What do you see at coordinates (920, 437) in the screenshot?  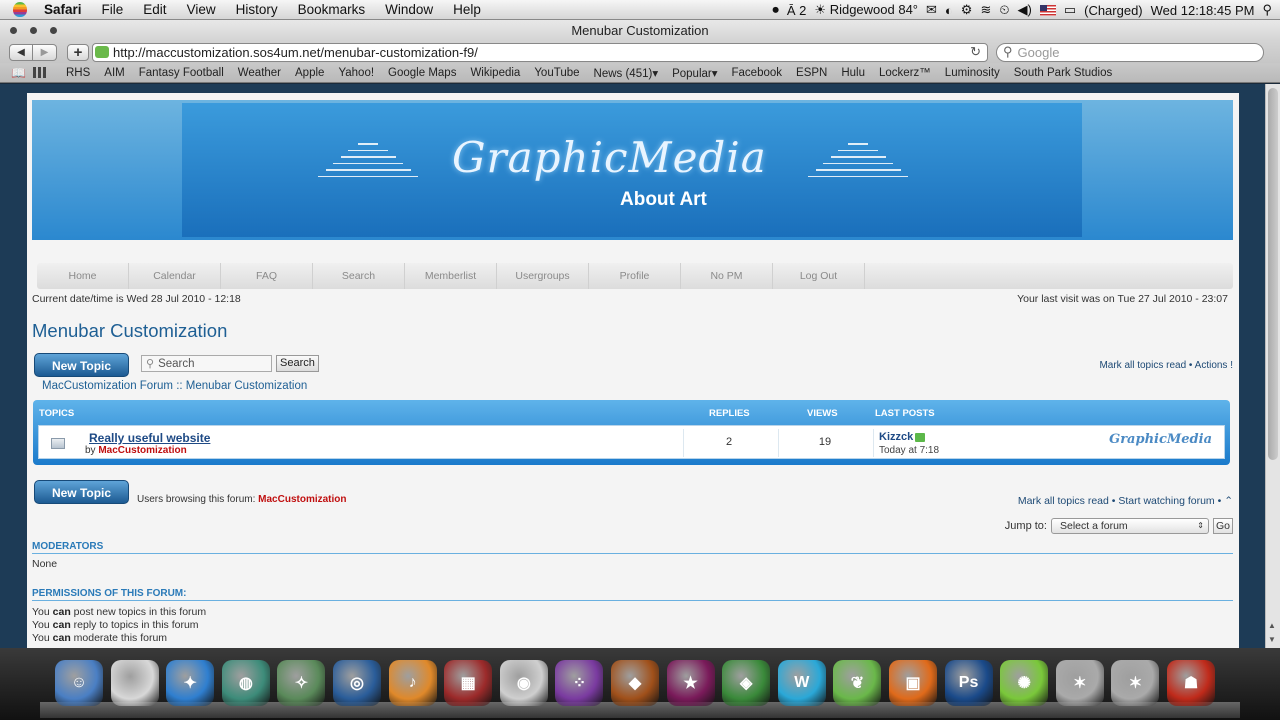 I see `go-to-last-post-icon` at bounding box center [920, 437].